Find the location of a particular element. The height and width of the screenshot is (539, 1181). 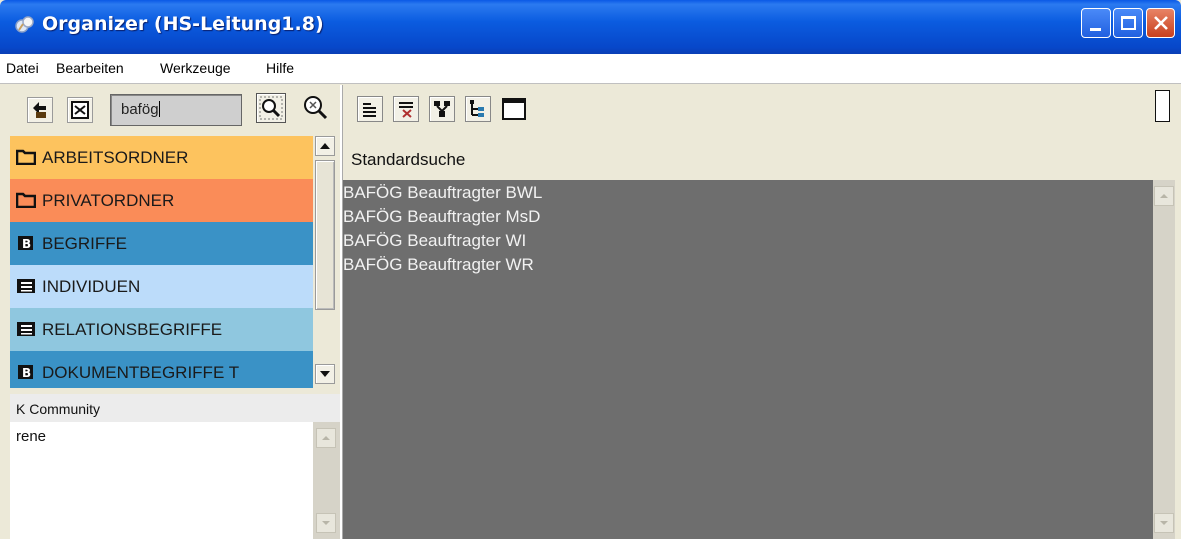

community-scrollbar is located at coordinates (326, 480).